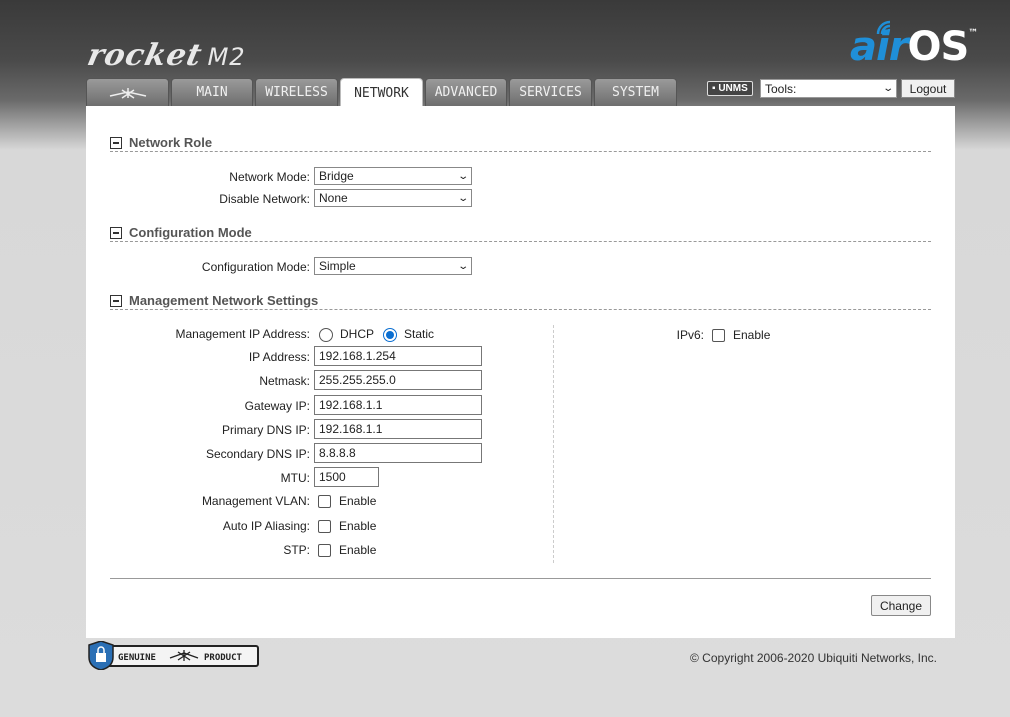 This screenshot has height=717, width=1010. I want to click on airos-logo-os: OS, so click(938, 47).